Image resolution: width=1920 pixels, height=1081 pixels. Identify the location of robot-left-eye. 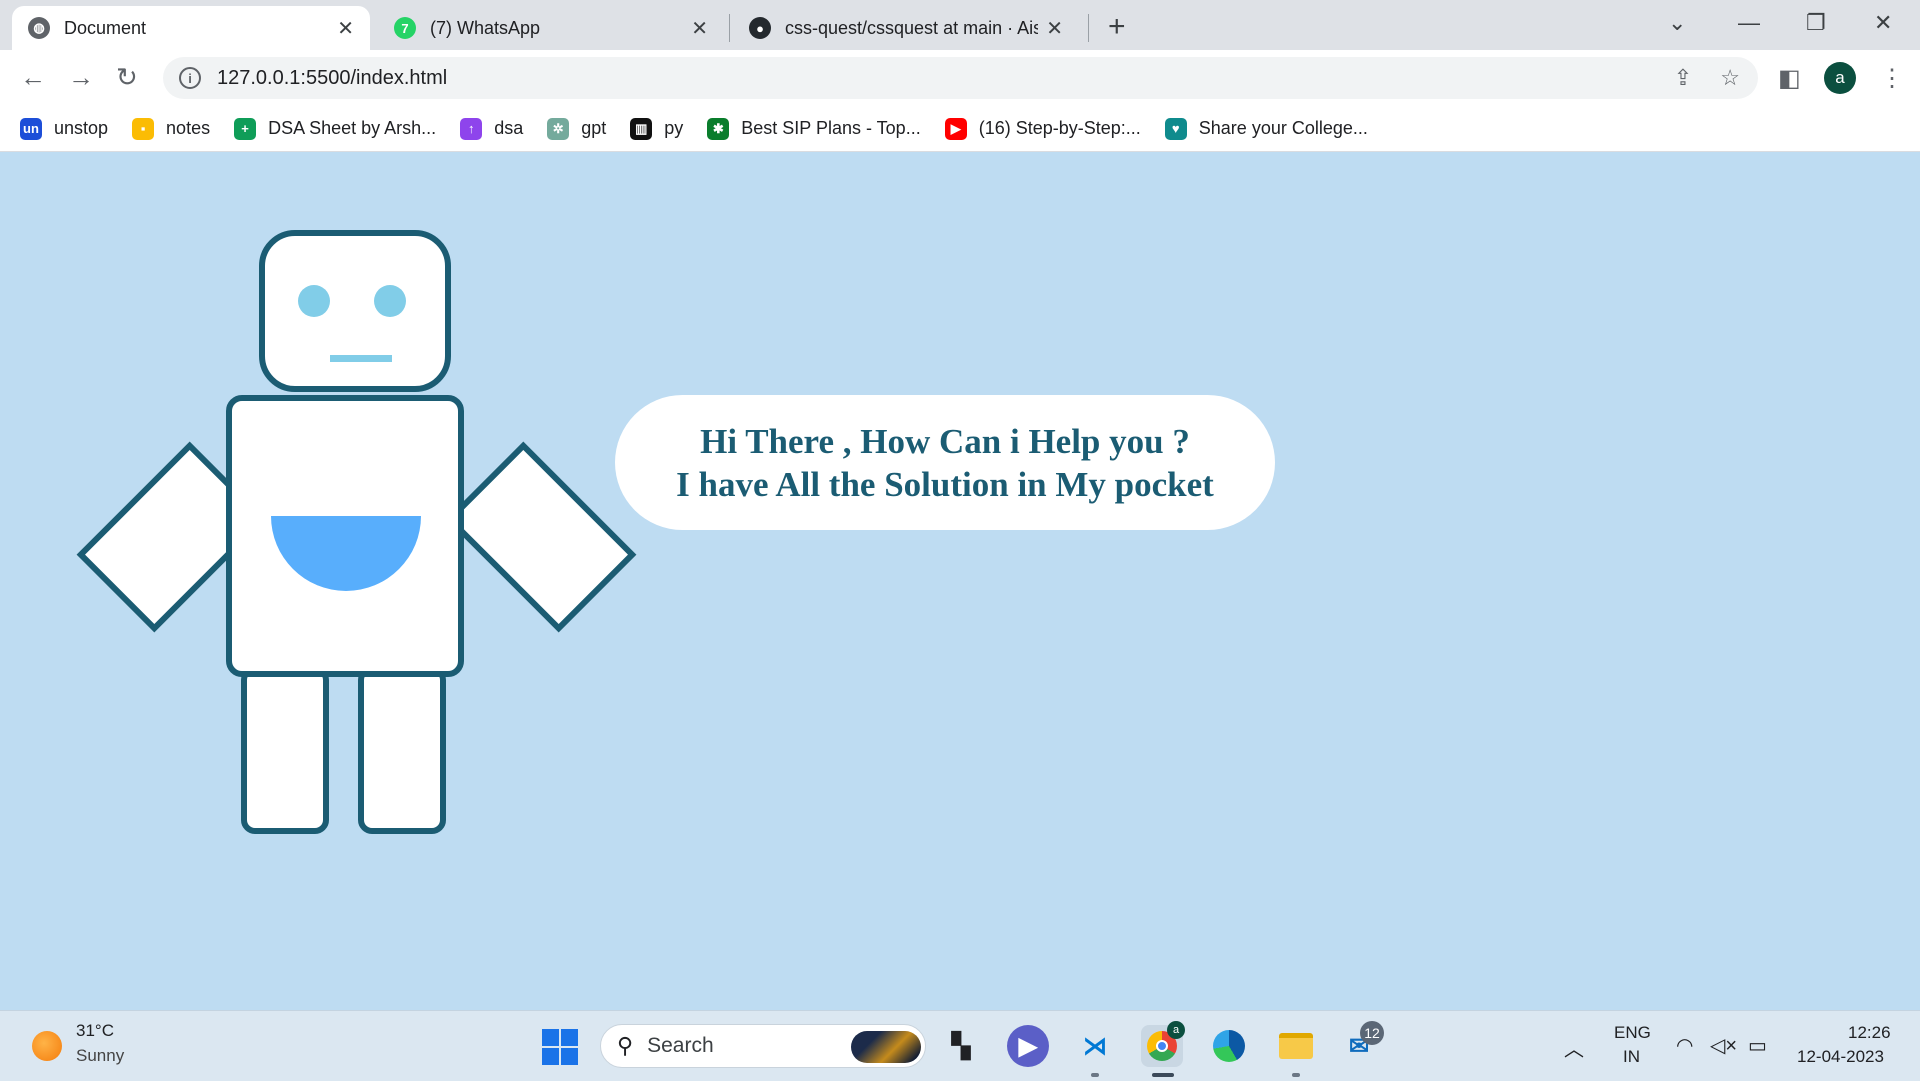
(314, 301).